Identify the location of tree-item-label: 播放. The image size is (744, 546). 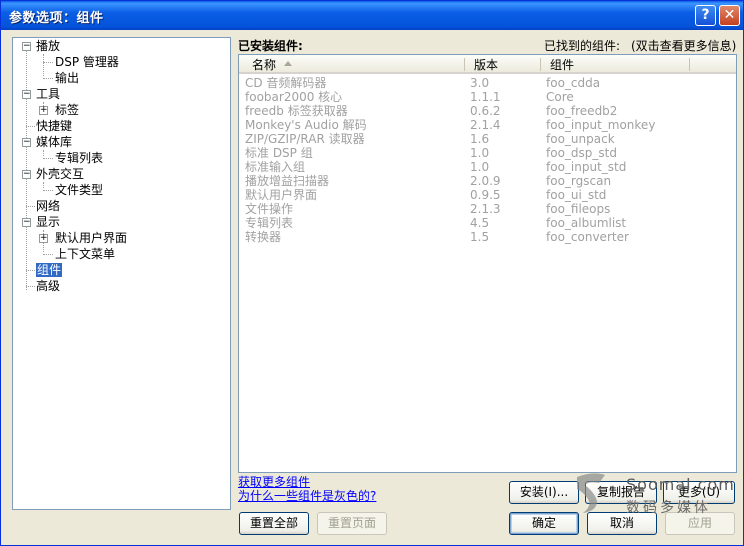
(48, 46).